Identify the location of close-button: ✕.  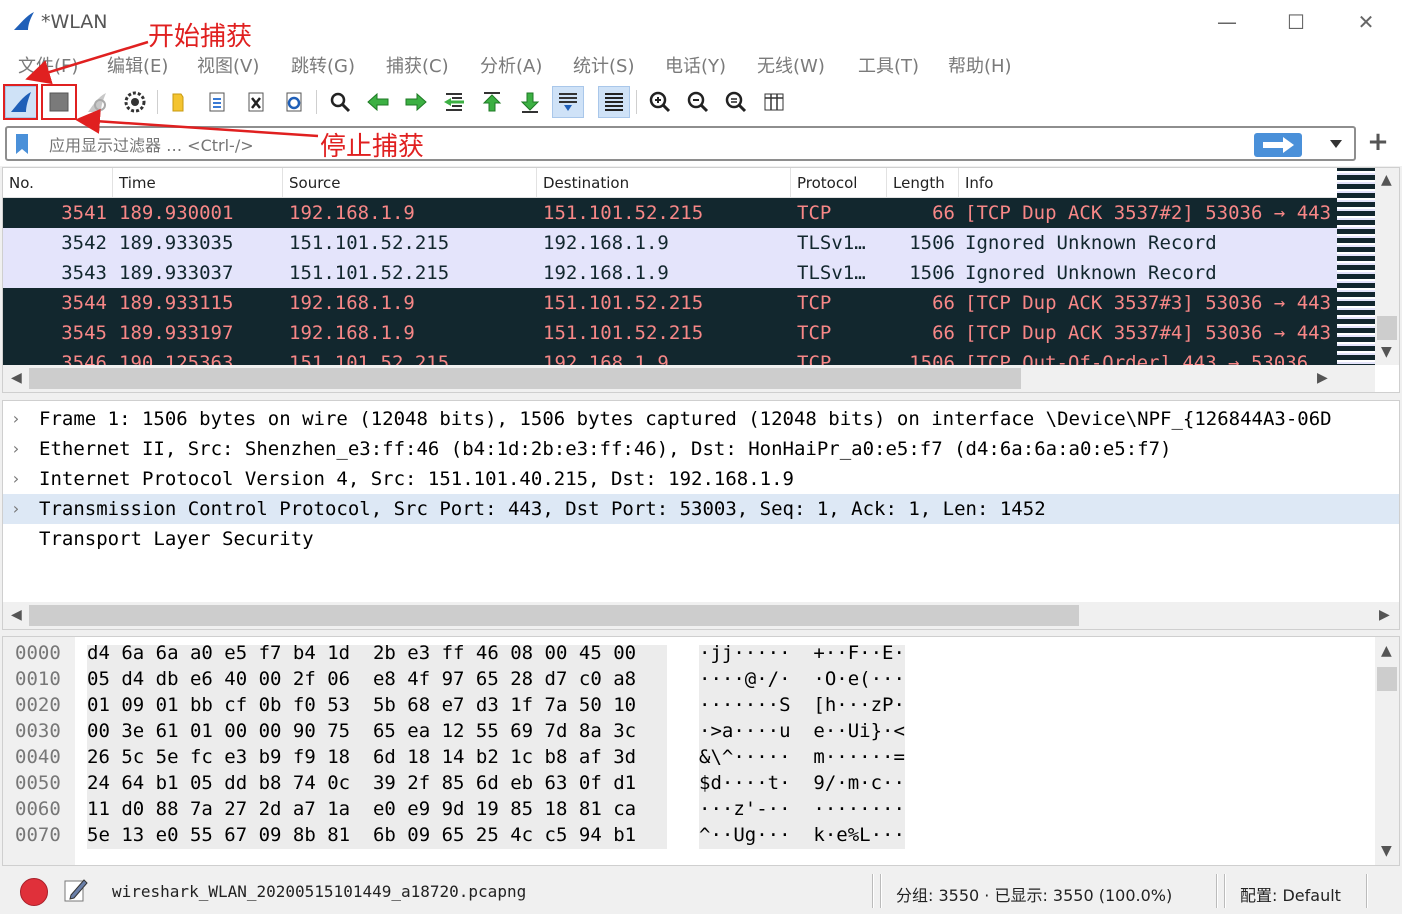
(1366, 22).